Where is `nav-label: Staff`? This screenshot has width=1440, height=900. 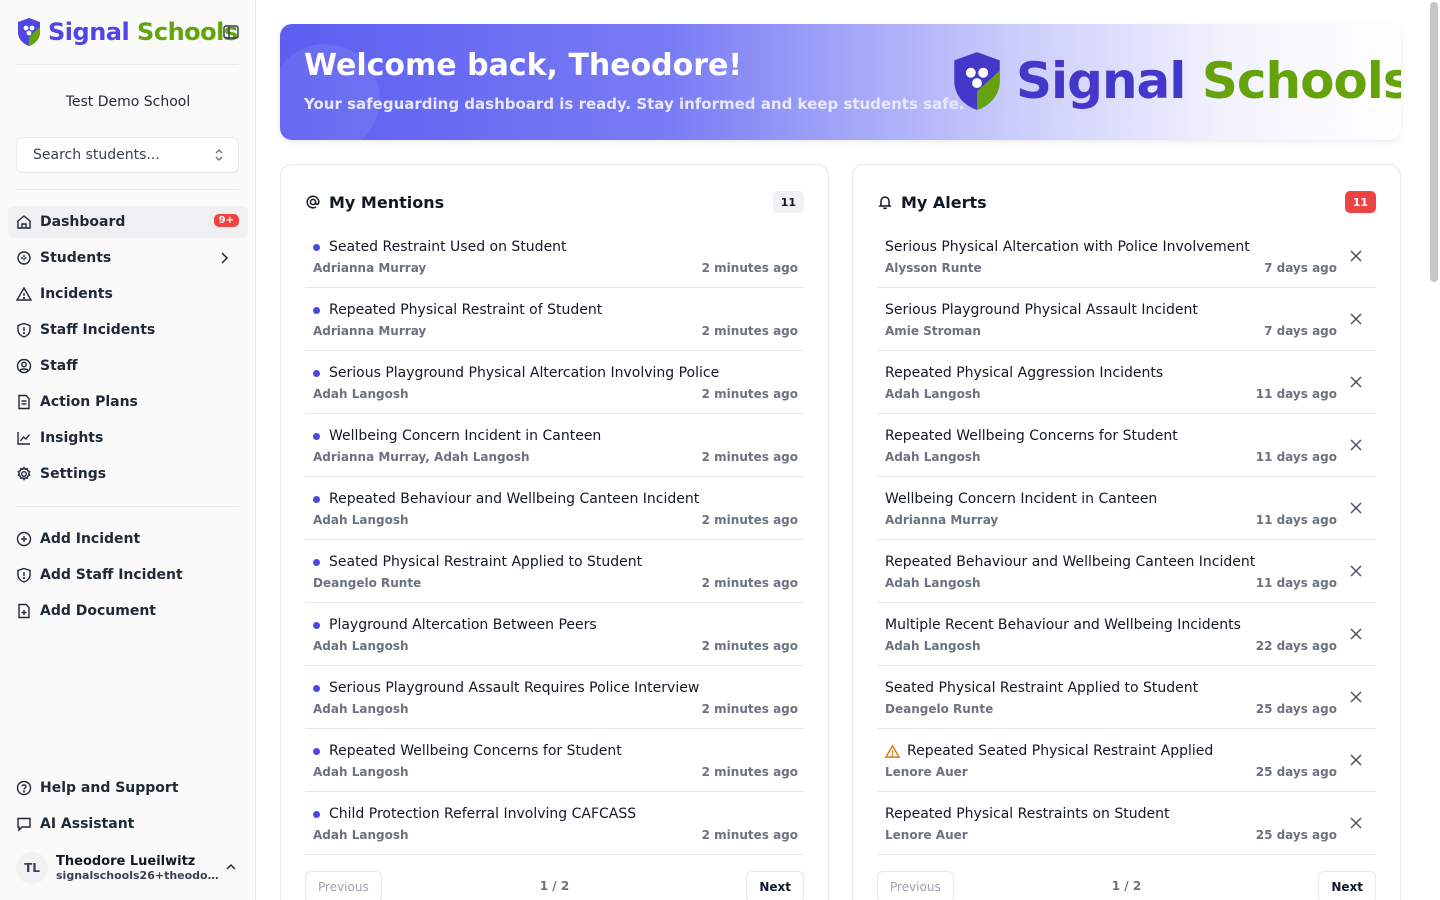
nav-label: Staff is located at coordinates (59, 366).